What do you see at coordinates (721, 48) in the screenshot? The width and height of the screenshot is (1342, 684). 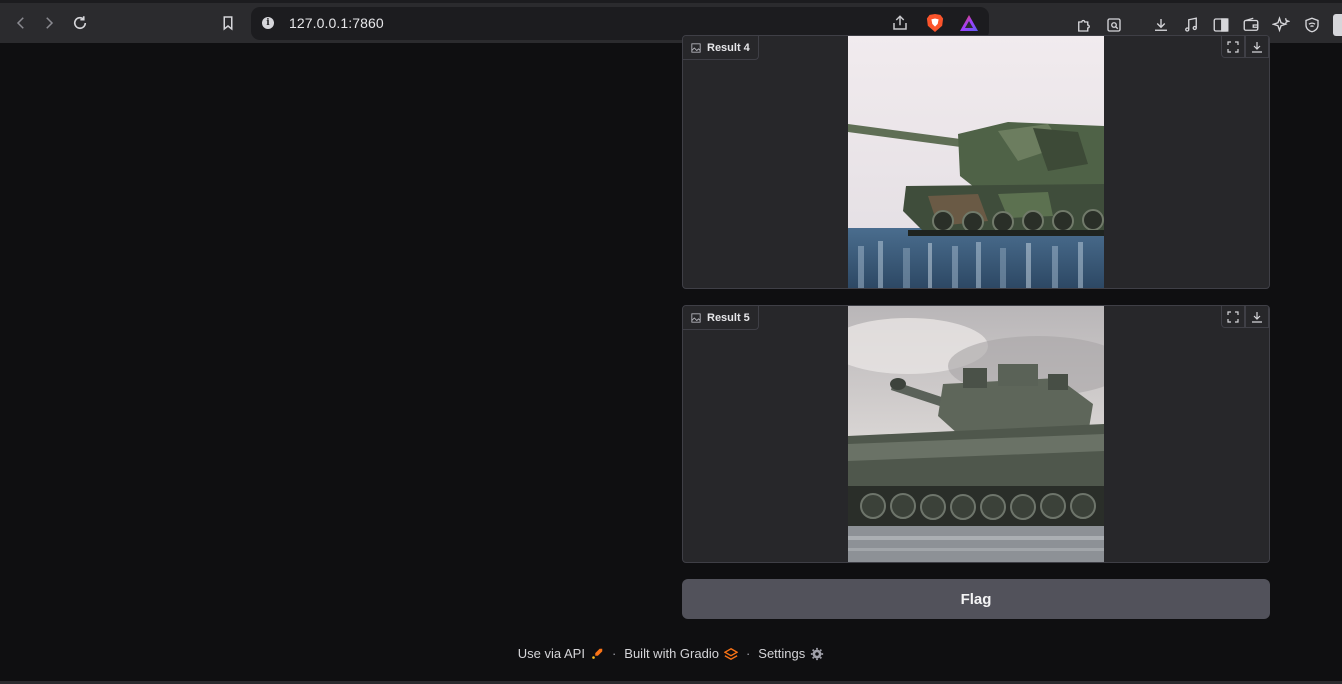 I see `result-label: Result 4` at bounding box center [721, 48].